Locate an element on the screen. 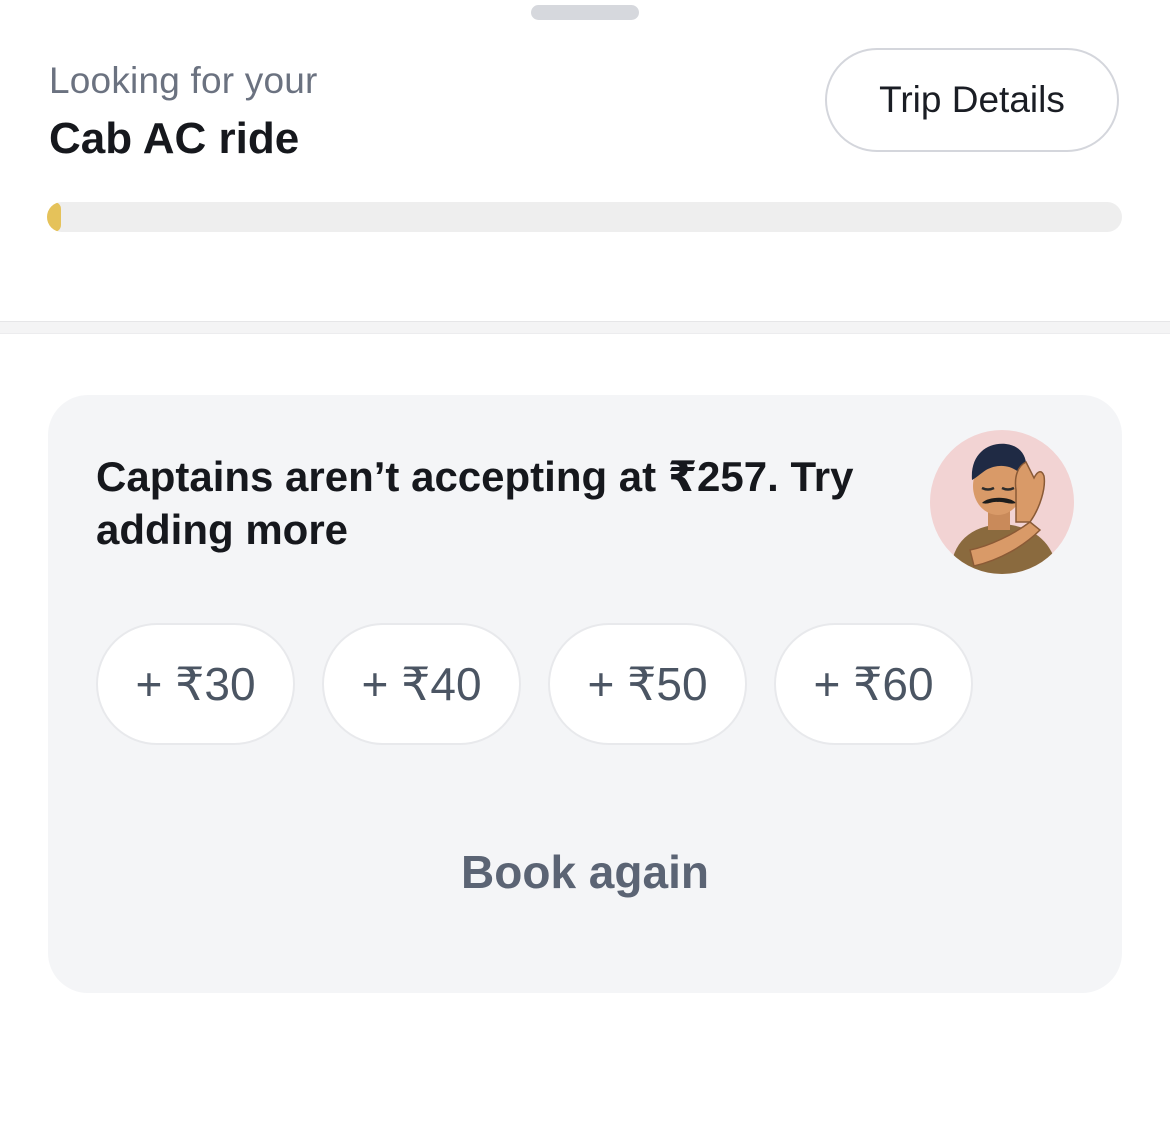  add-50-chip: + ₹50 is located at coordinates (647, 684).